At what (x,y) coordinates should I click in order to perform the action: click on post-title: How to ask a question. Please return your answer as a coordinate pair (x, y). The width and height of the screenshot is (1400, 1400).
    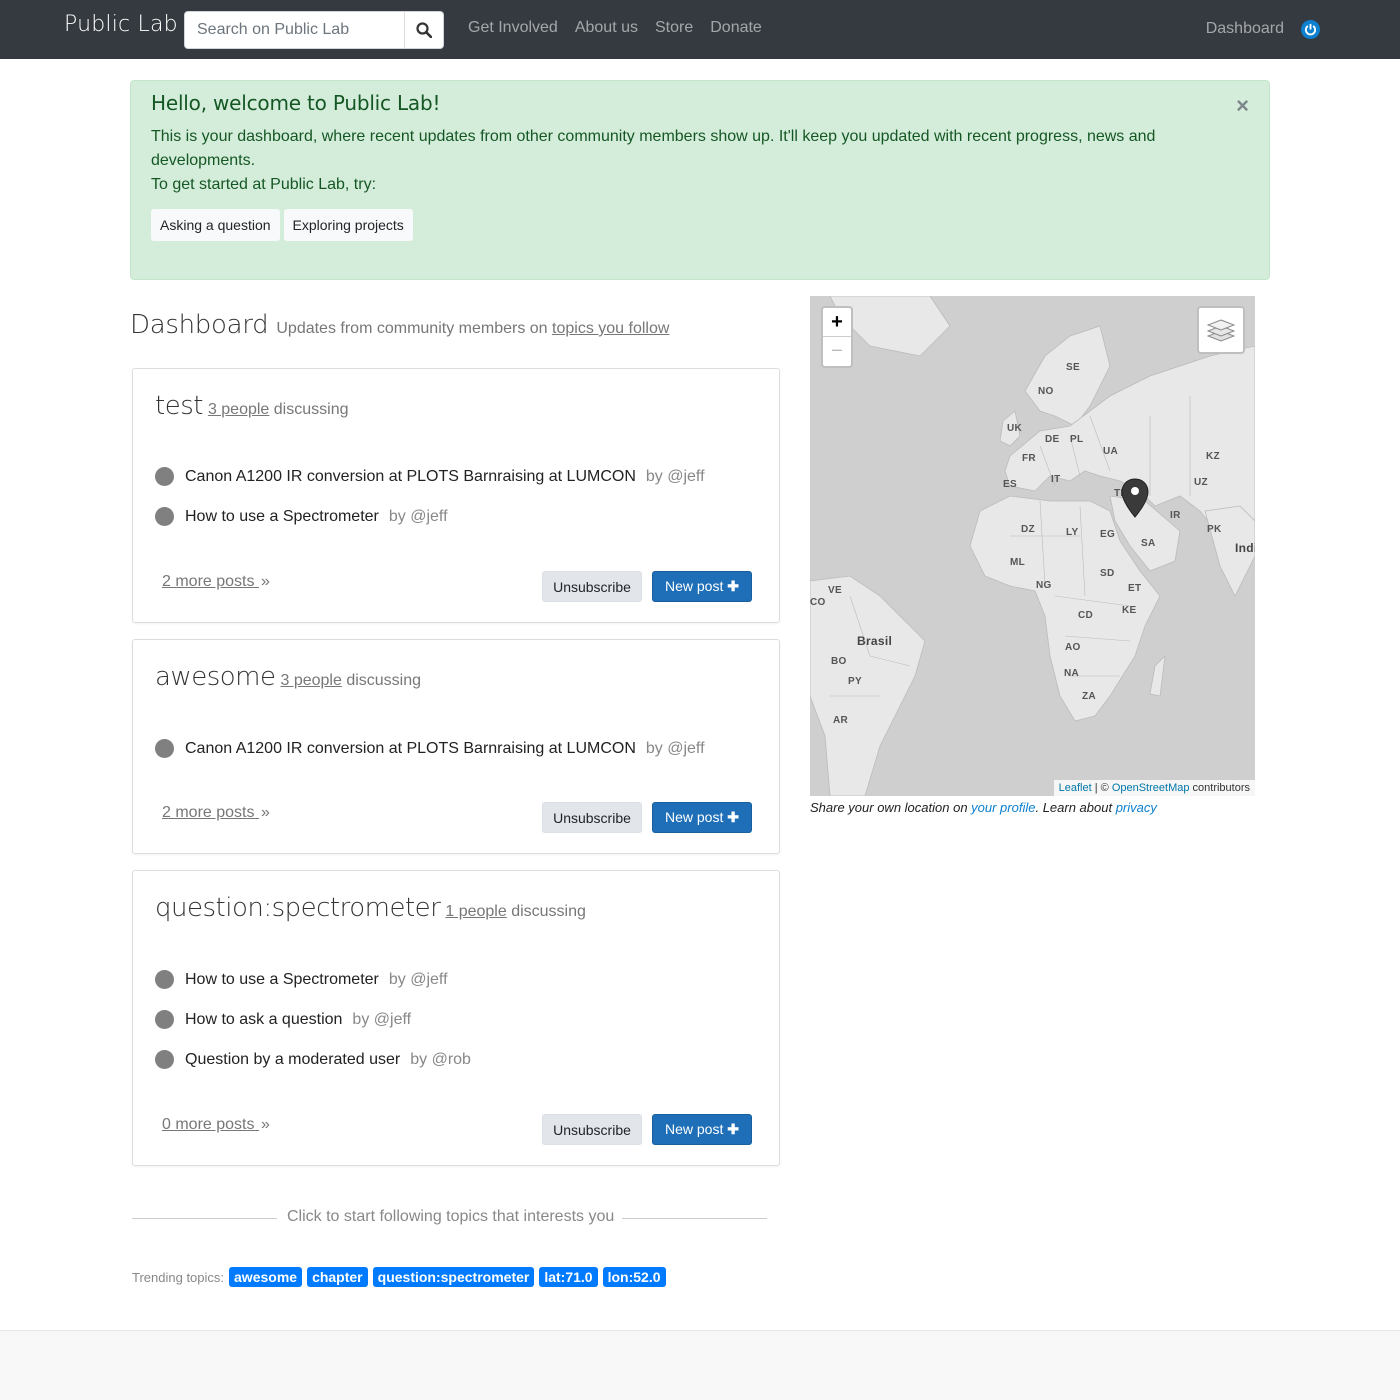
    Looking at the image, I should click on (263, 1020).